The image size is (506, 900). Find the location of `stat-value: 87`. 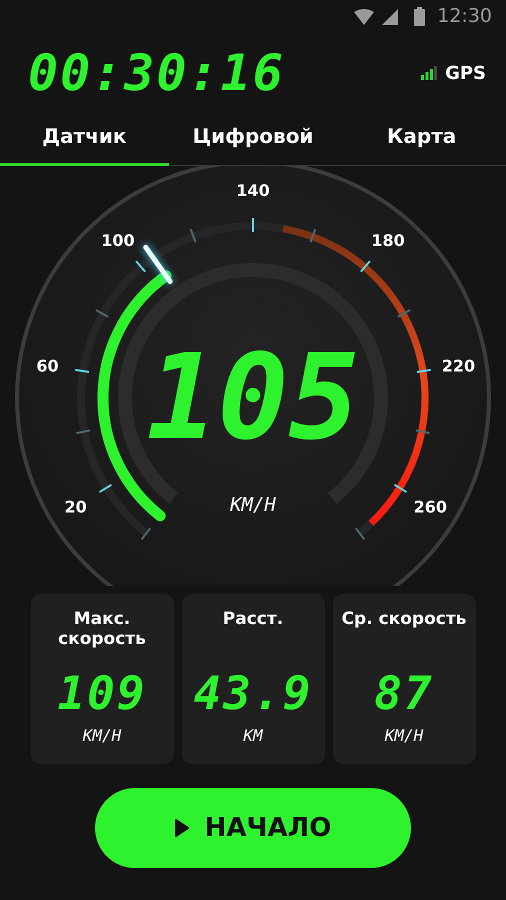

stat-value: 87 is located at coordinates (404, 693).